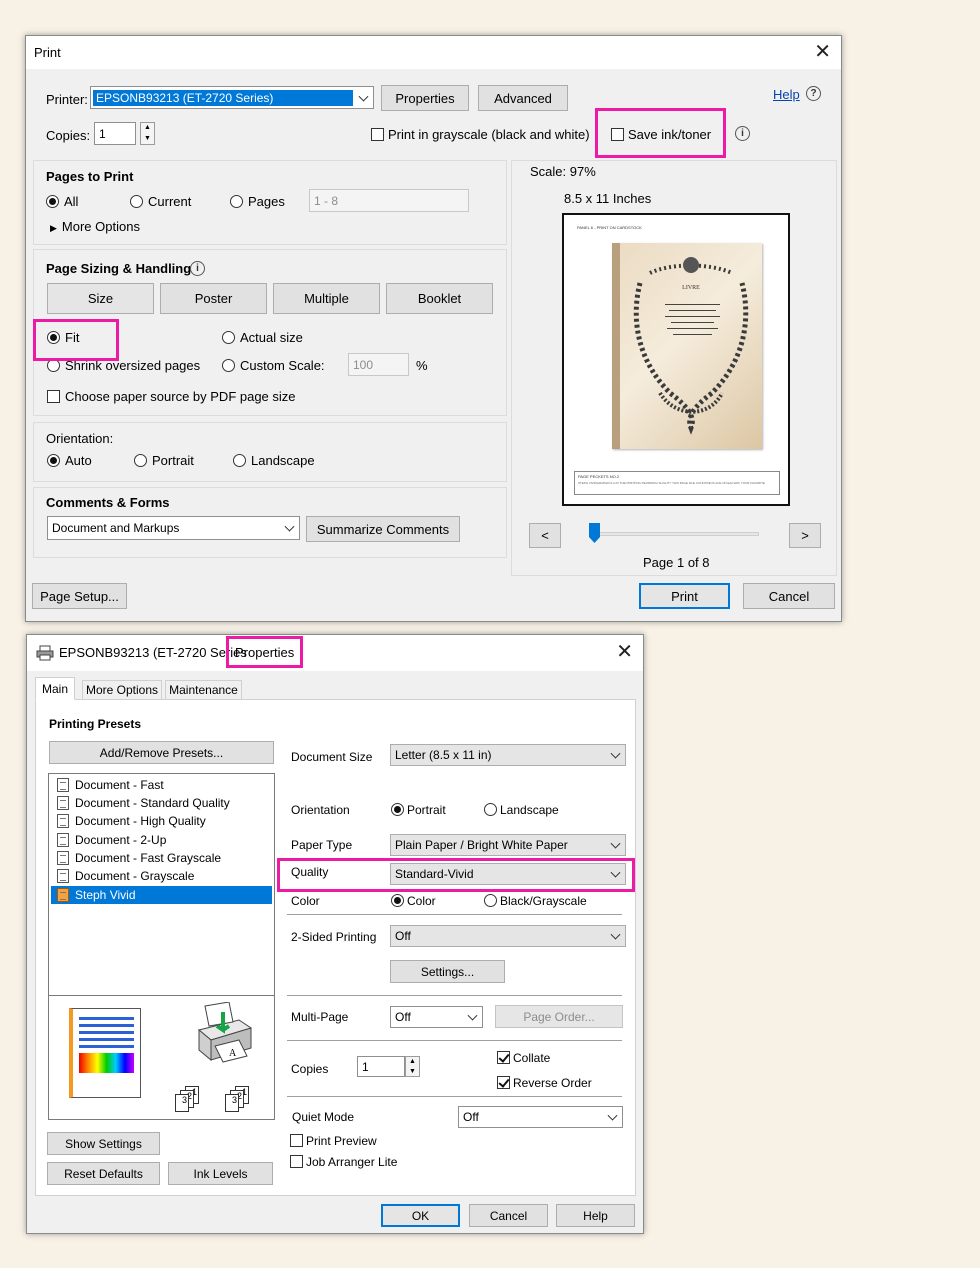 This screenshot has width=980, height=1268. I want to click on print-button: Print, so click(684, 596).